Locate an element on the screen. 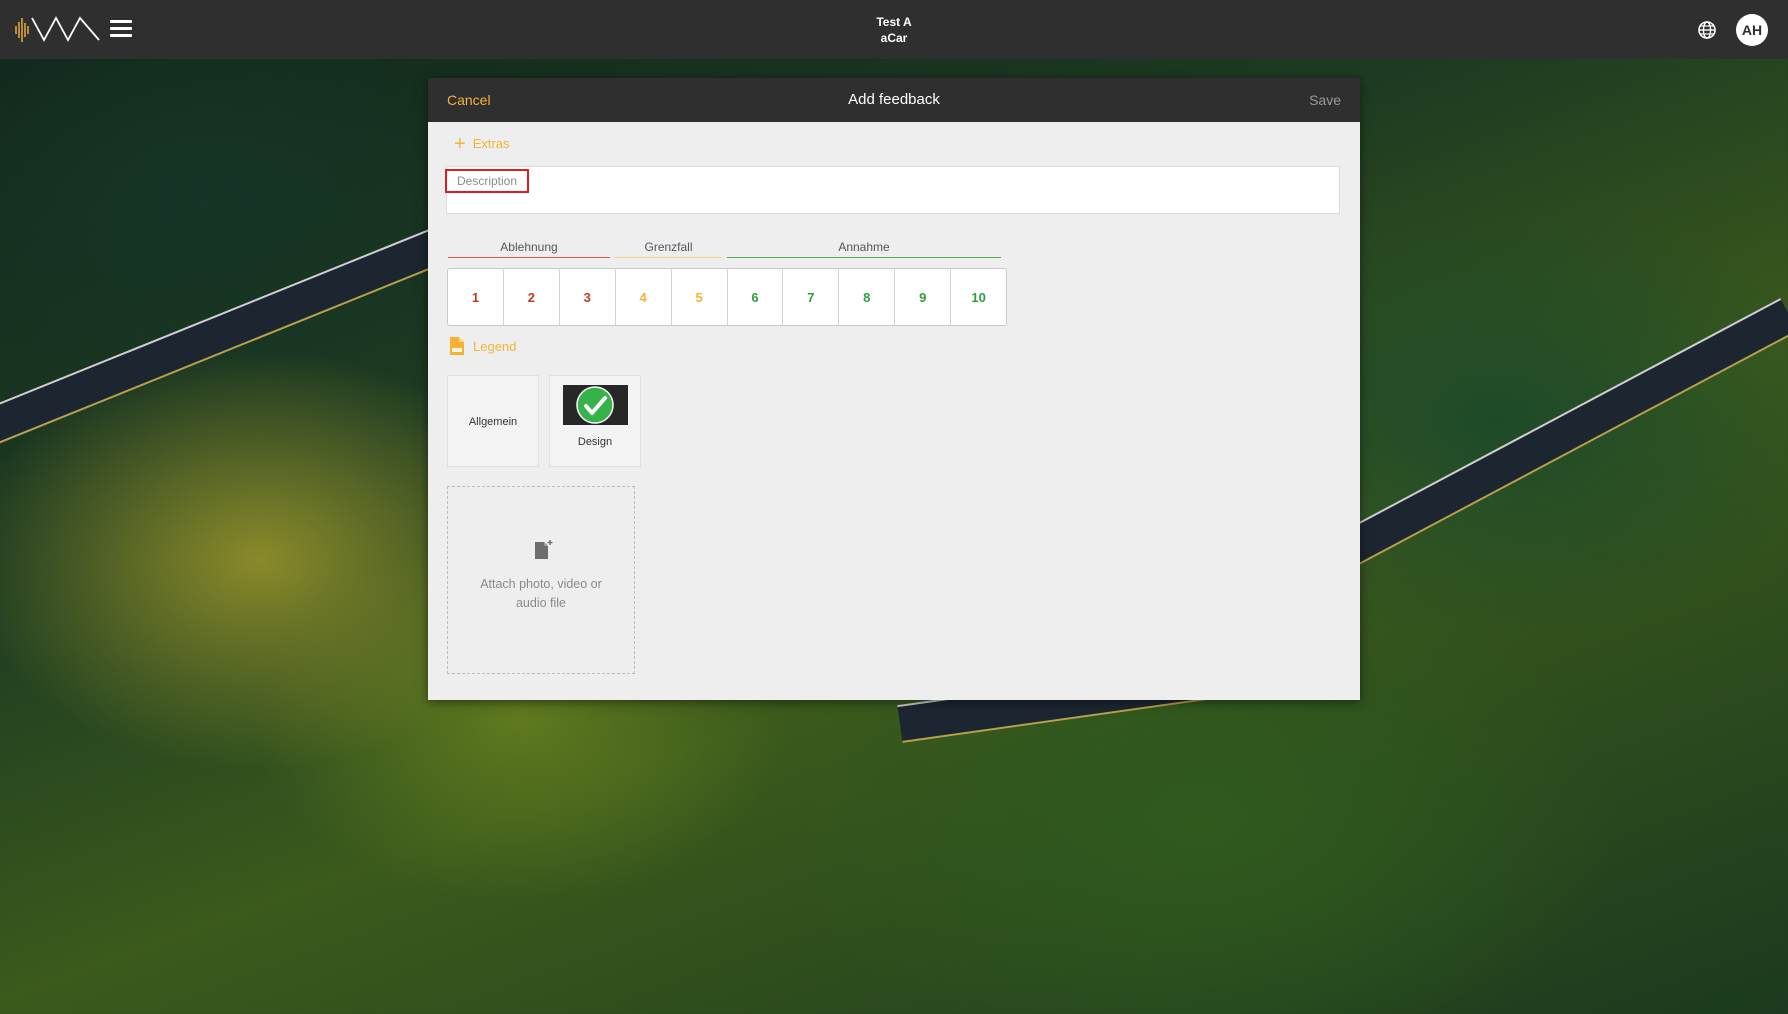 The image size is (1788, 1014). rating-option-3: 3 is located at coordinates (588, 297).